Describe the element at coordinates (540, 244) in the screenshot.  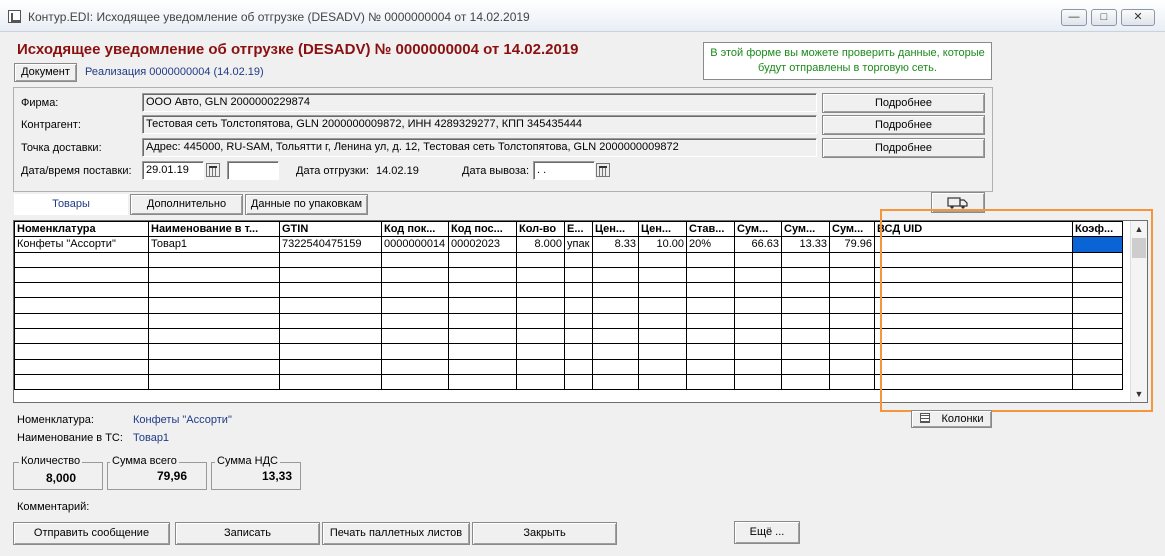
I see `table-cell: 8.000` at that location.